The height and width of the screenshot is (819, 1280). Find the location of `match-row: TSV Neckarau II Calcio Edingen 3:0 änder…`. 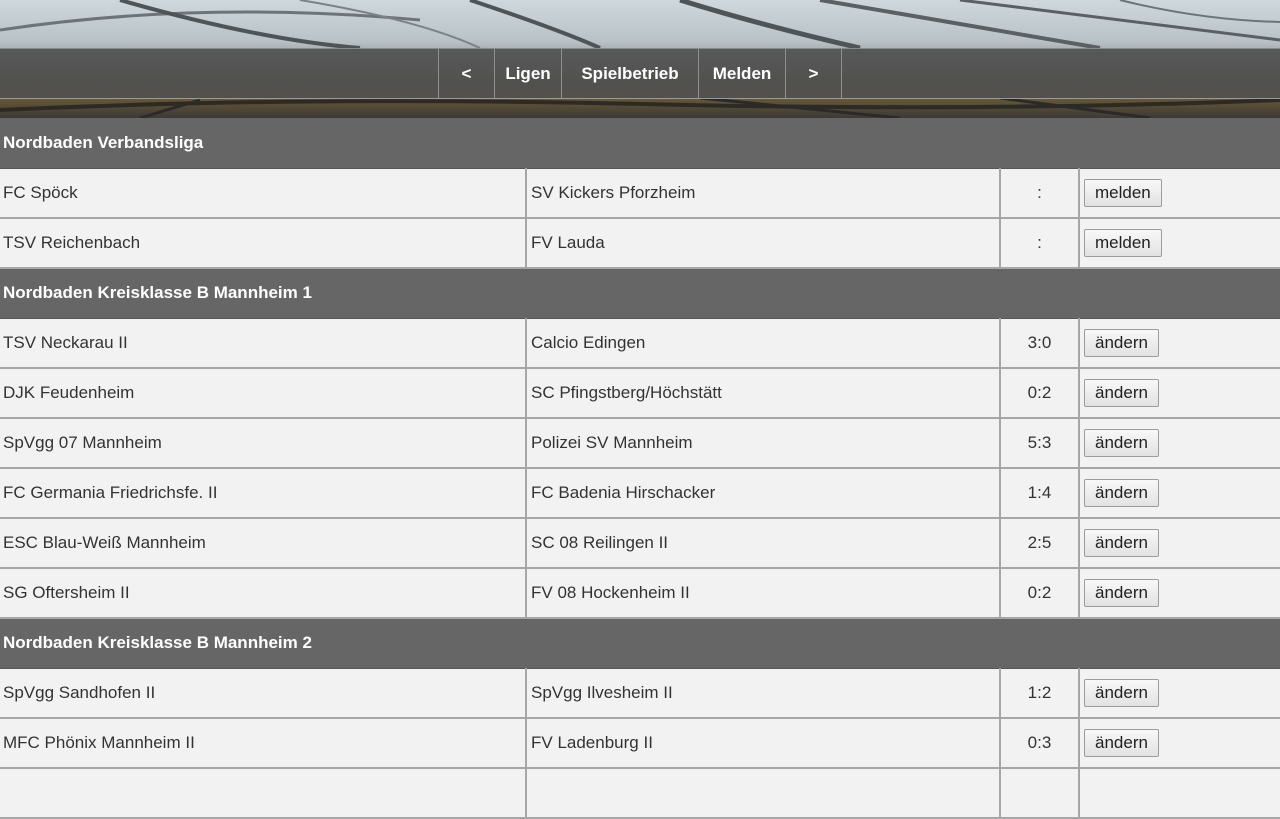

match-row: TSV Neckarau II Calcio Edingen 3:0 änder… is located at coordinates (640, 343).